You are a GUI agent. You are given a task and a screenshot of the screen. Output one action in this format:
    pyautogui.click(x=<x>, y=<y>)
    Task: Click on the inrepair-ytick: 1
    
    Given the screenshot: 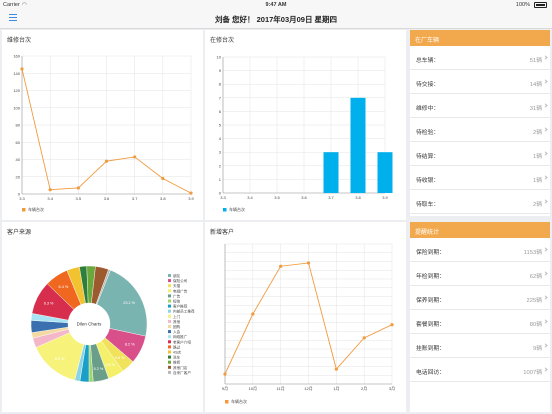 What is the action you would take?
    pyautogui.click(x=220, y=179)
    